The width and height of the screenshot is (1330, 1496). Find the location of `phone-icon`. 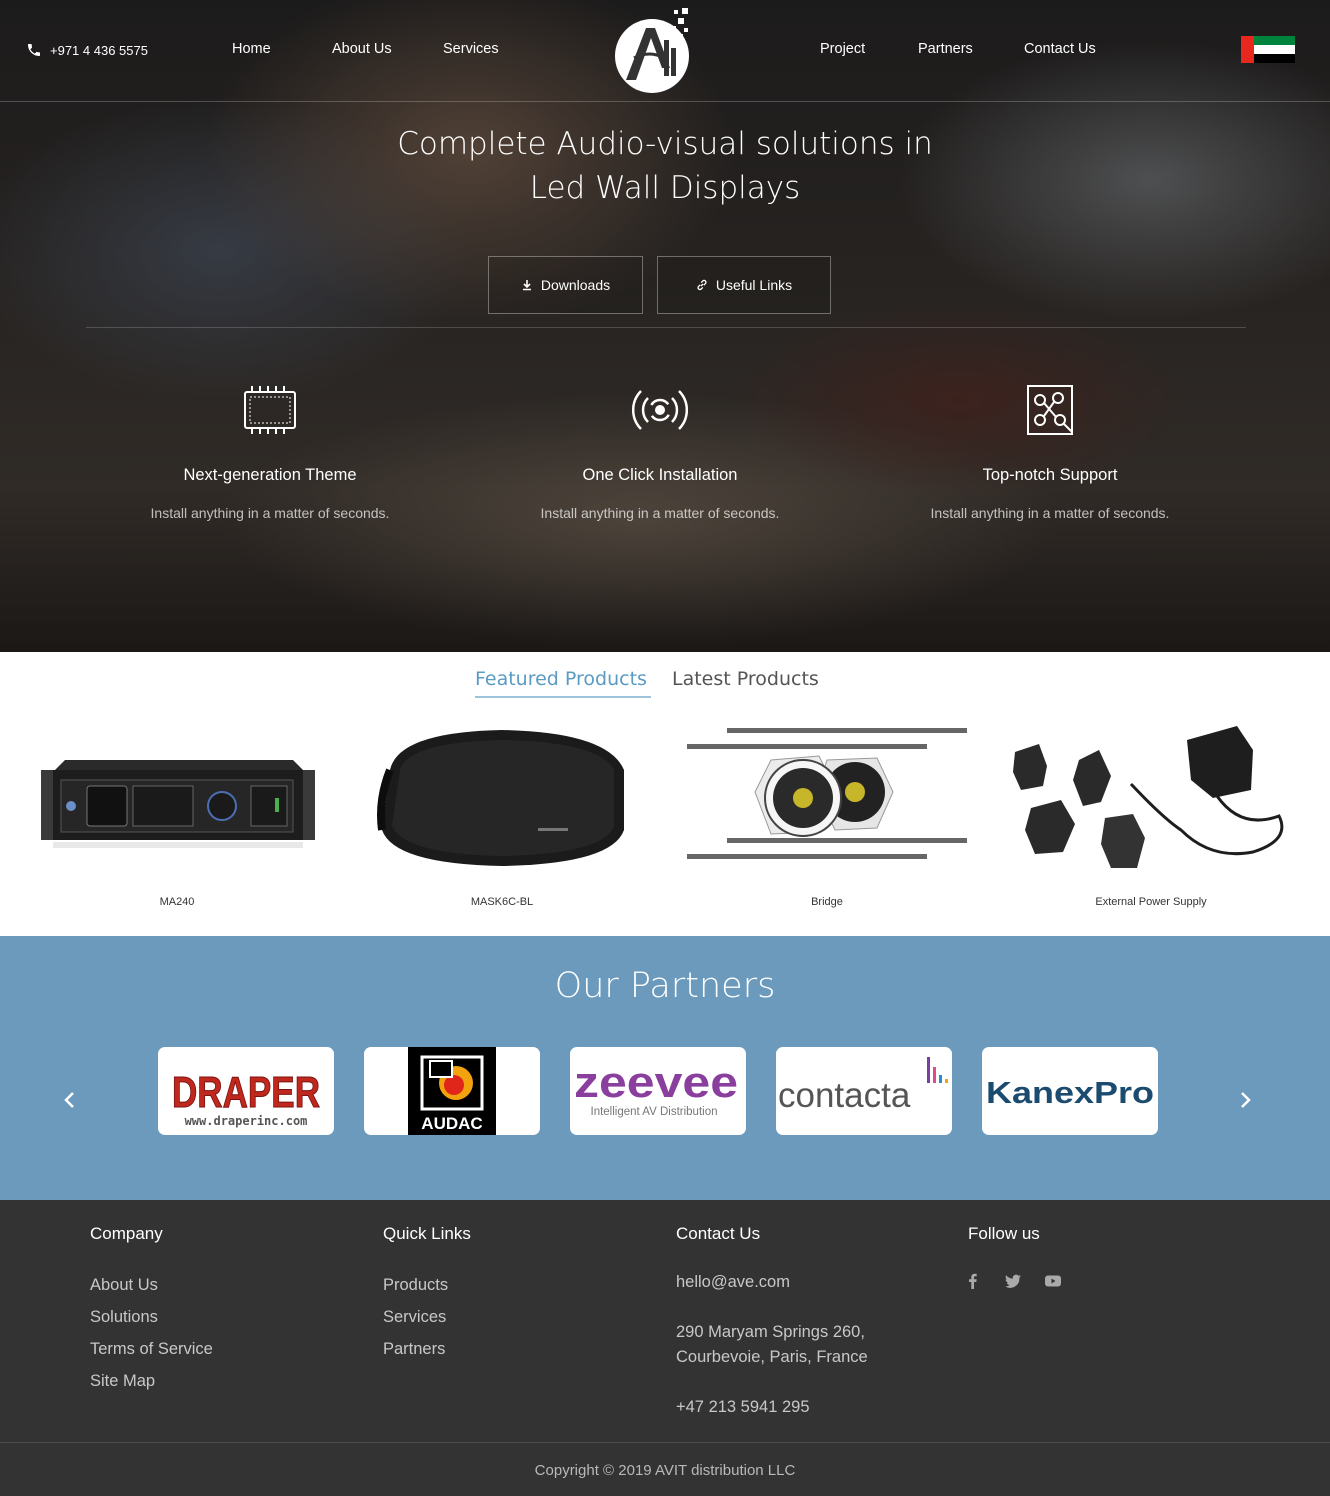

phone-icon is located at coordinates (34, 50).